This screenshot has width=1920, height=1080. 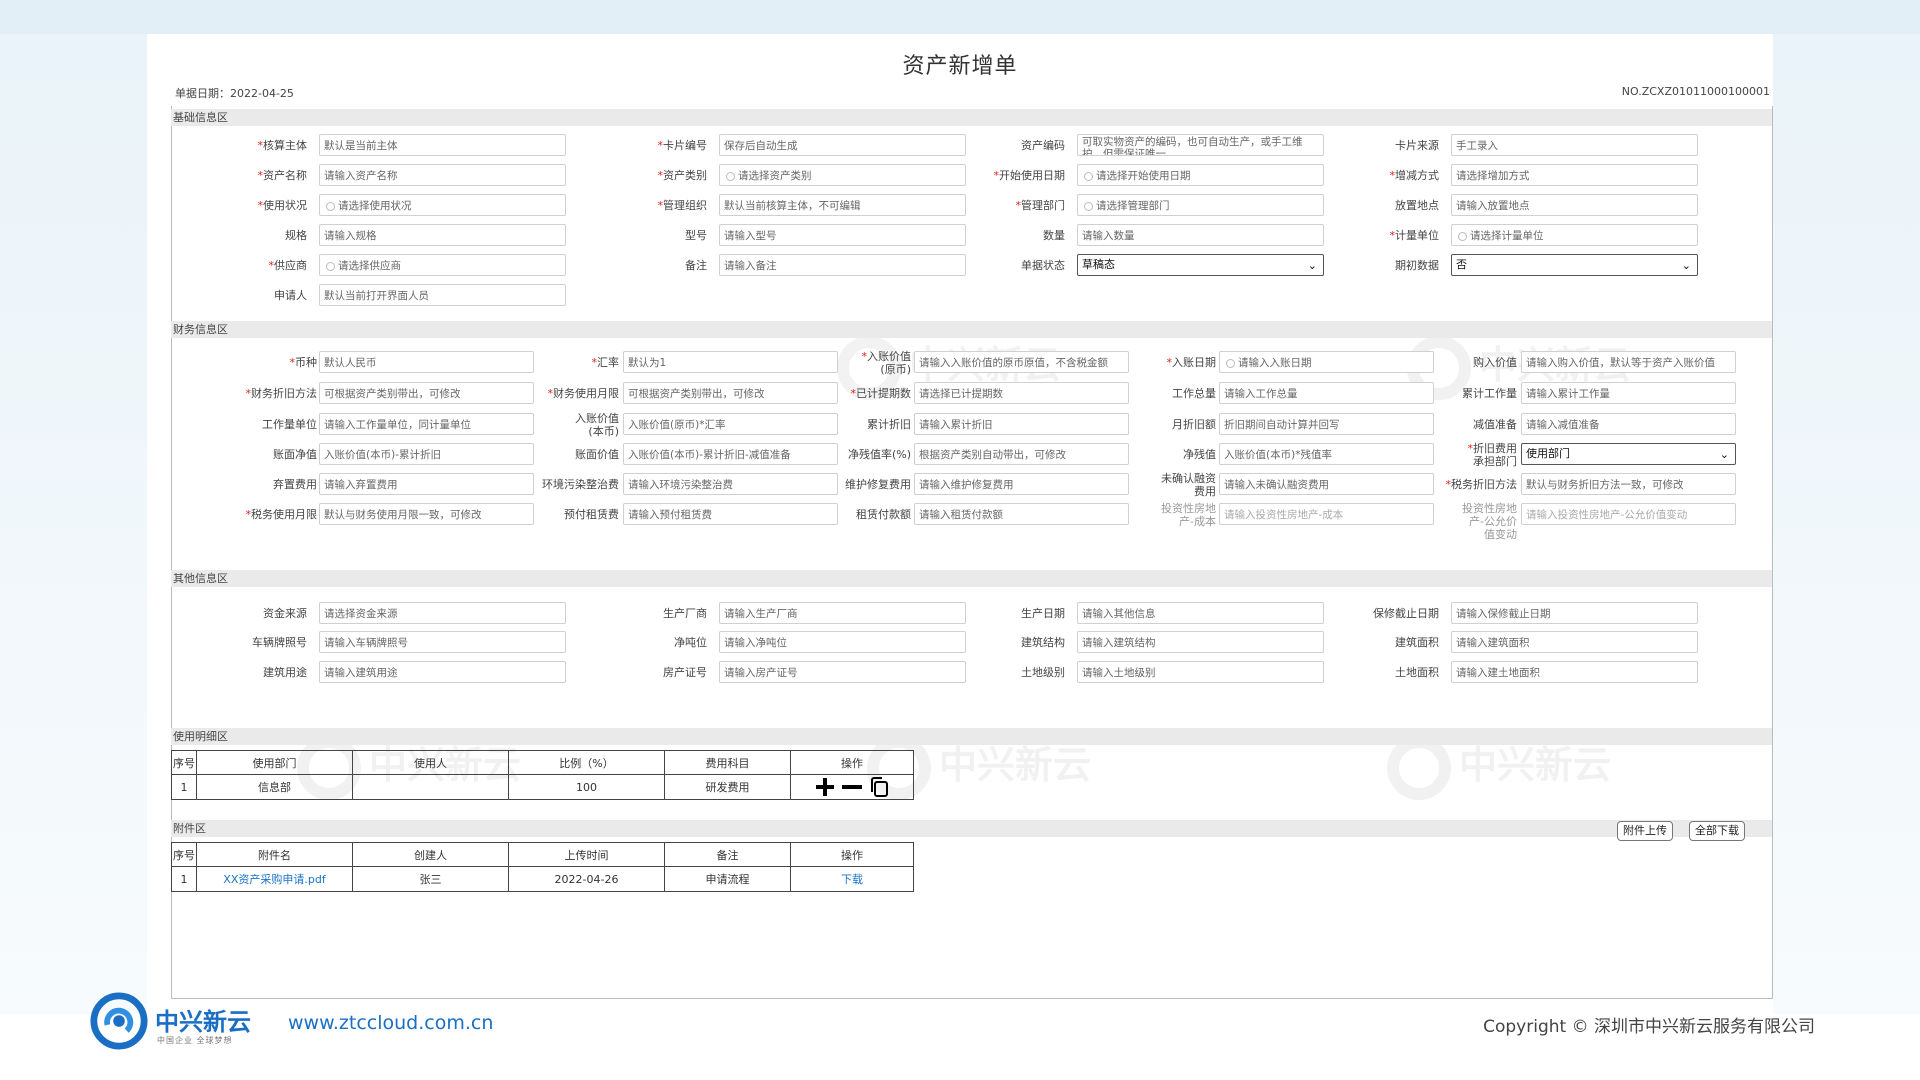 What do you see at coordinates (842, 672) in the screenshot?
I see `input-field: 请输入房产证号` at bounding box center [842, 672].